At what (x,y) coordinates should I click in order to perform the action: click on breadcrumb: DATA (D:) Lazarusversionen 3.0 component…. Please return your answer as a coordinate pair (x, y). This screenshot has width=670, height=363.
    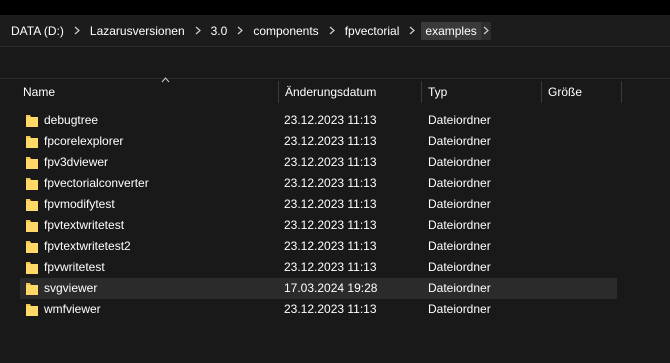
    Looking at the image, I should click on (245, 31).